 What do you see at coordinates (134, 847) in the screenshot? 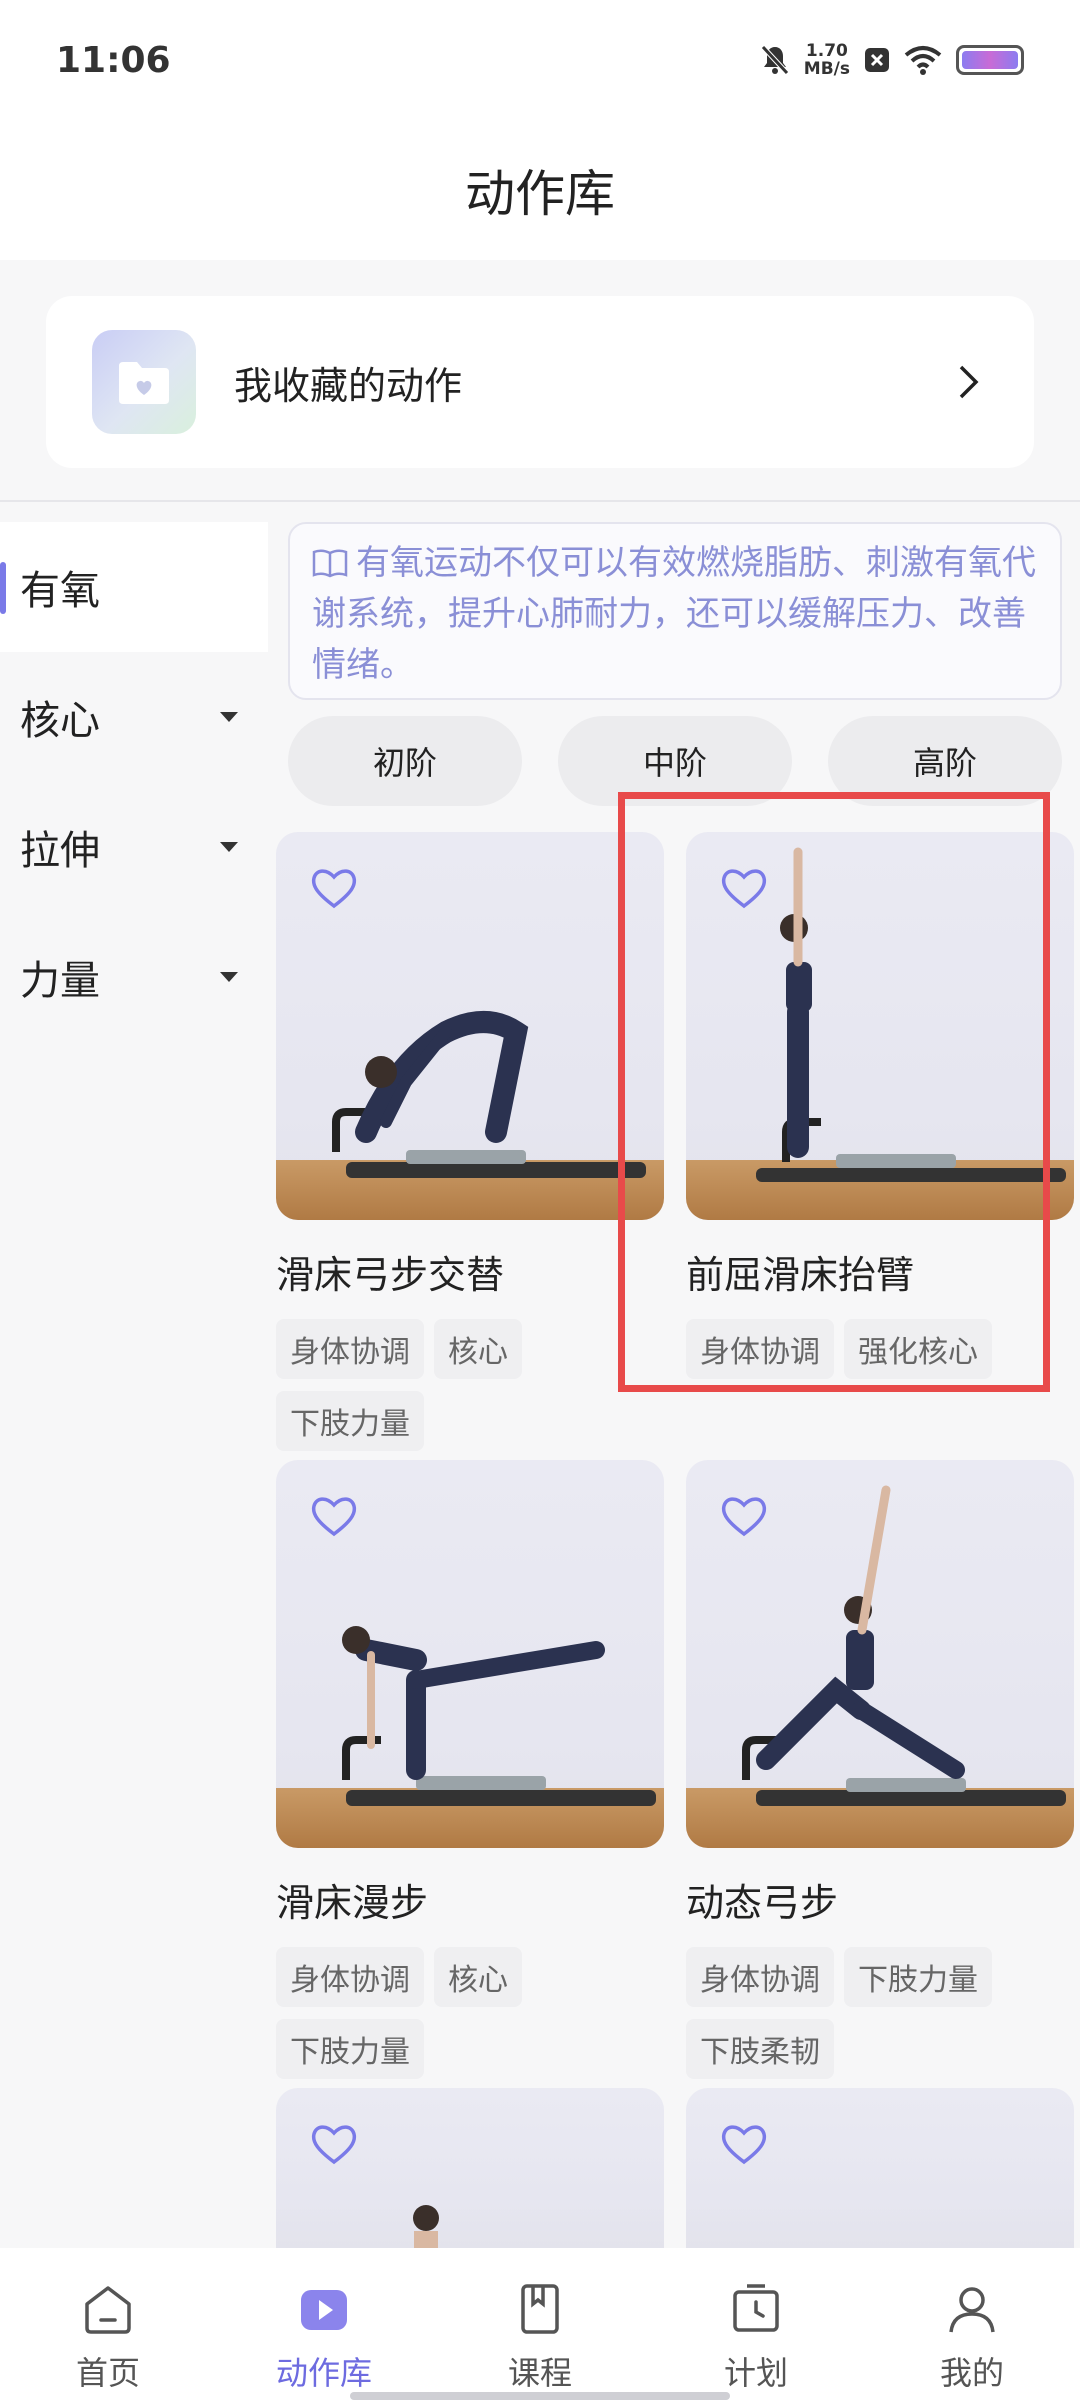
I see `sidebar-item-stretch: 拉伸` at bounding box center [134, 847].